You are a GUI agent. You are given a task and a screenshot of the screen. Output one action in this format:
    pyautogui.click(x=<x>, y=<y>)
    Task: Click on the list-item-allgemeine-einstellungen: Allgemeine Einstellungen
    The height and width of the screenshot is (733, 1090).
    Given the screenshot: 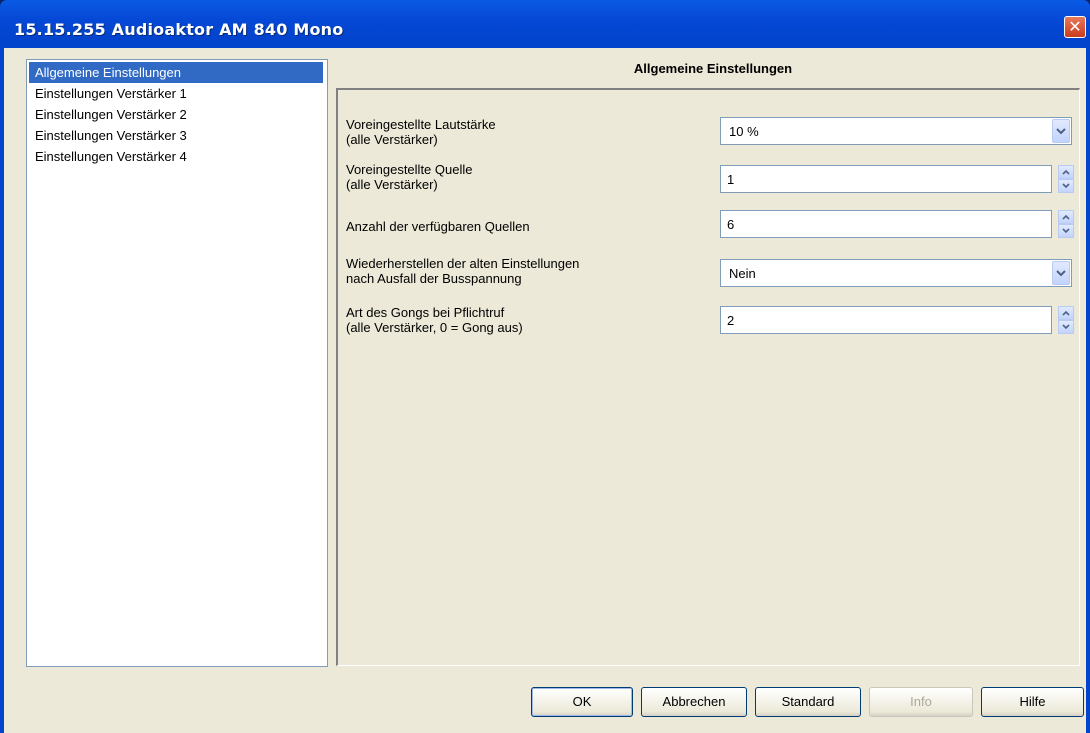 What is the action you would take?
    pyautogui.click(x=176, y=72)
    